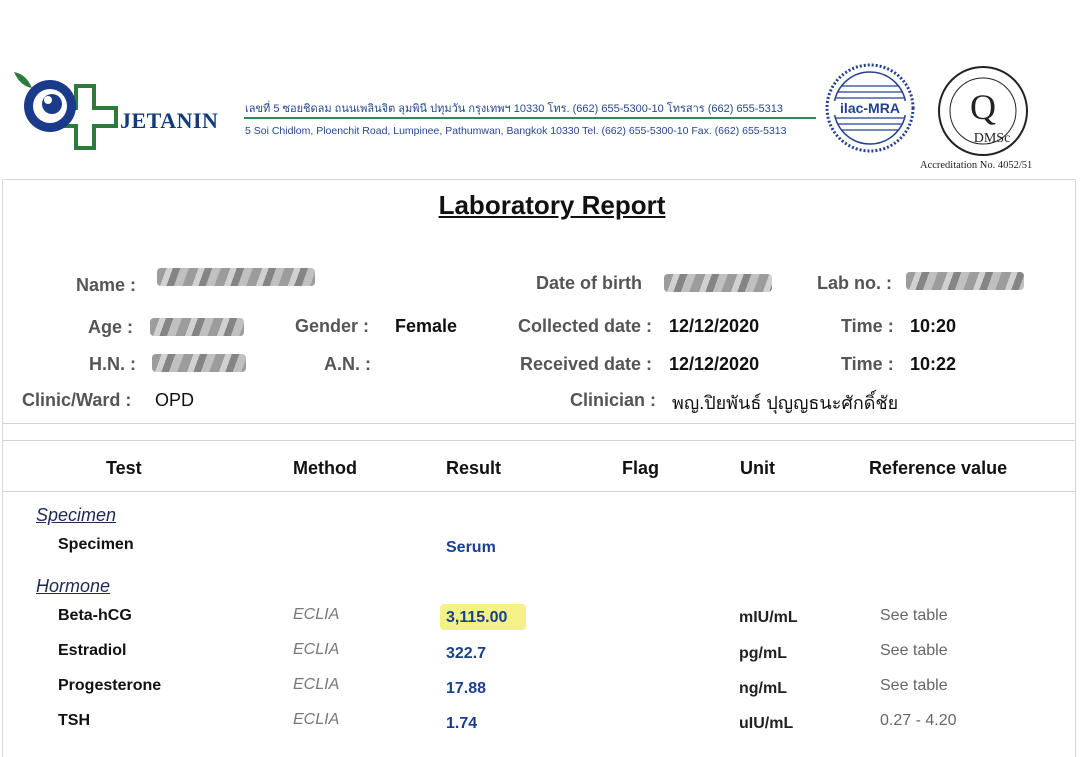 This screenshot has width=1080, height=757. Describe the element at coordinates (347, 364) in the screenshot. I see `an-label: A.N. :` at that location.